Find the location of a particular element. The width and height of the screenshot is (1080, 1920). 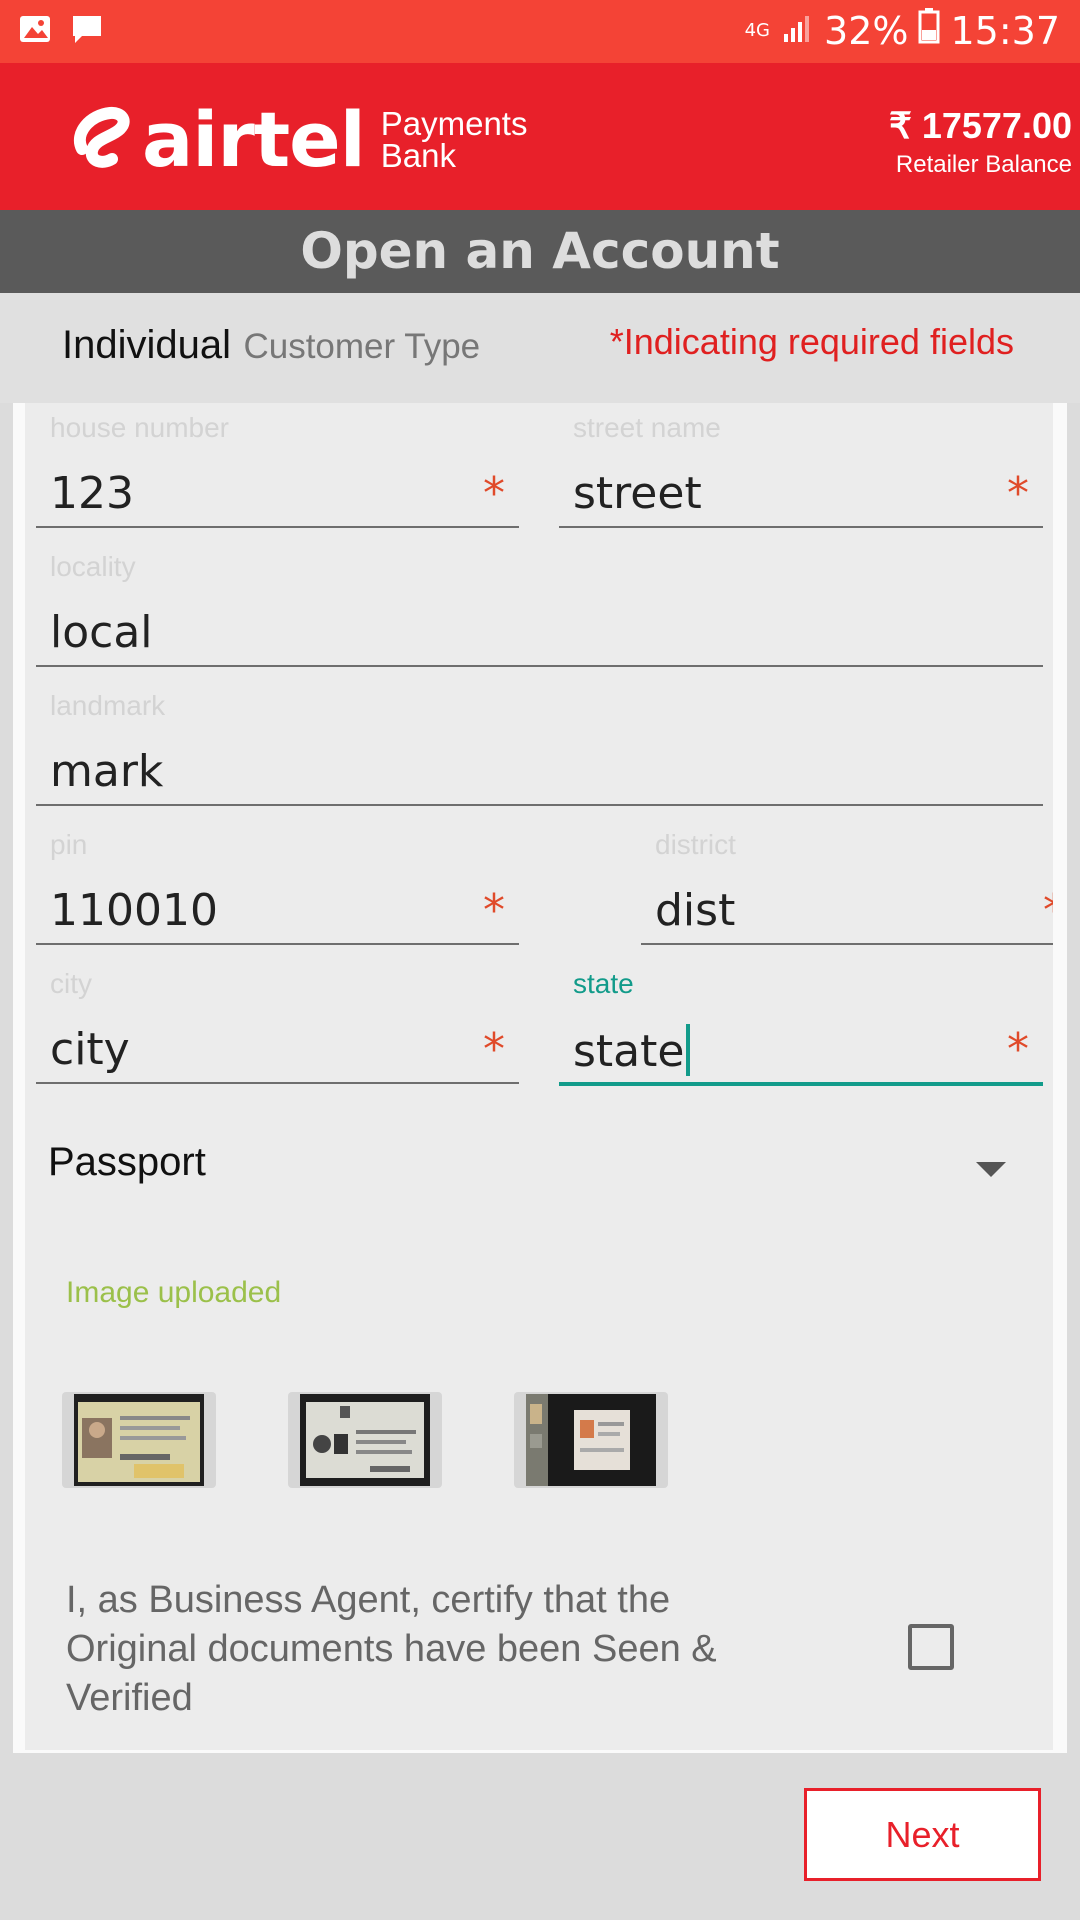

clock: 15:37 is located at coordinates (1005, 30).